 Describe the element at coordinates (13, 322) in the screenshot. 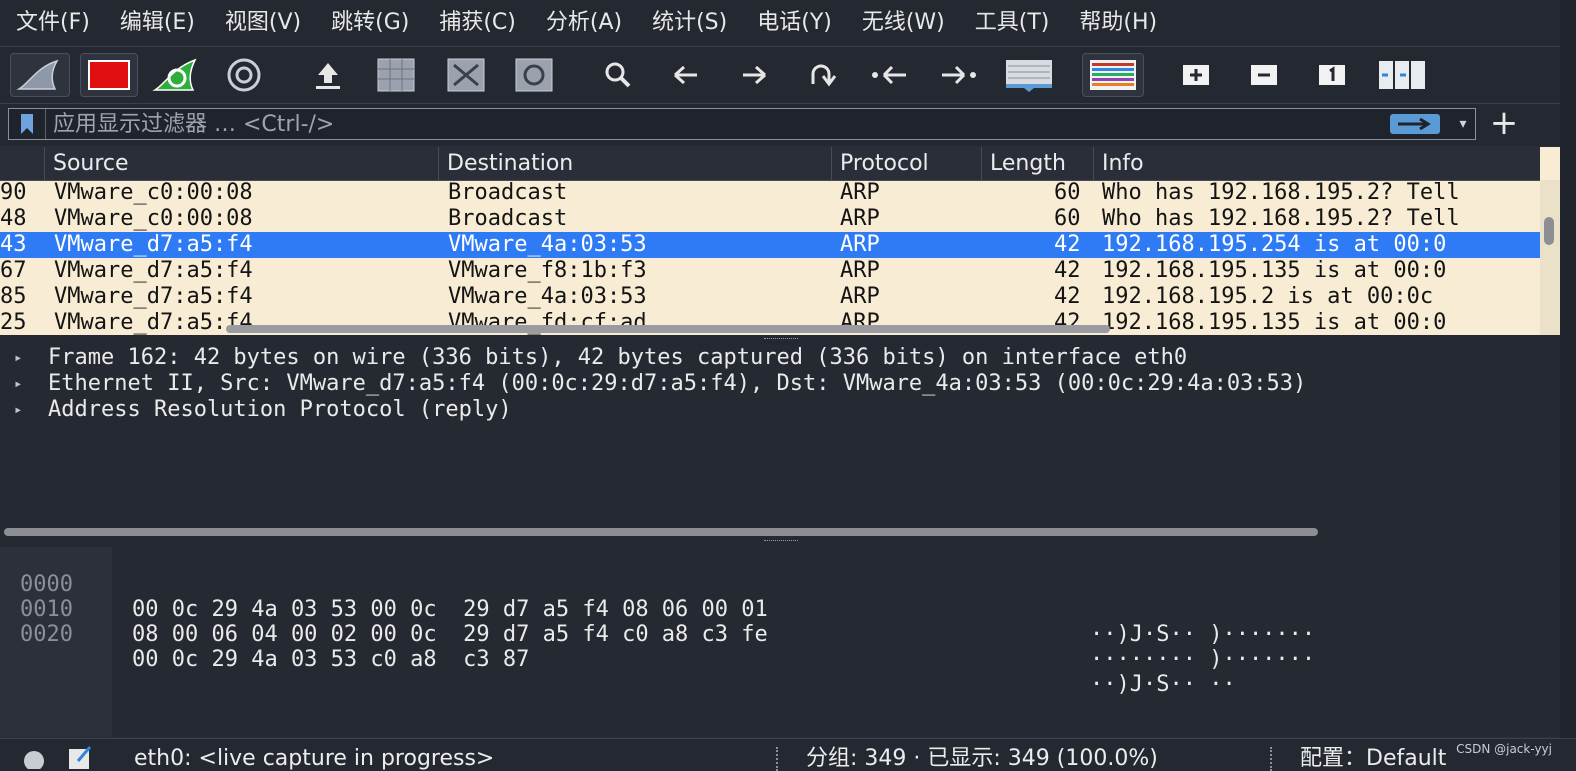

I see `packet-no: 25` at that location.